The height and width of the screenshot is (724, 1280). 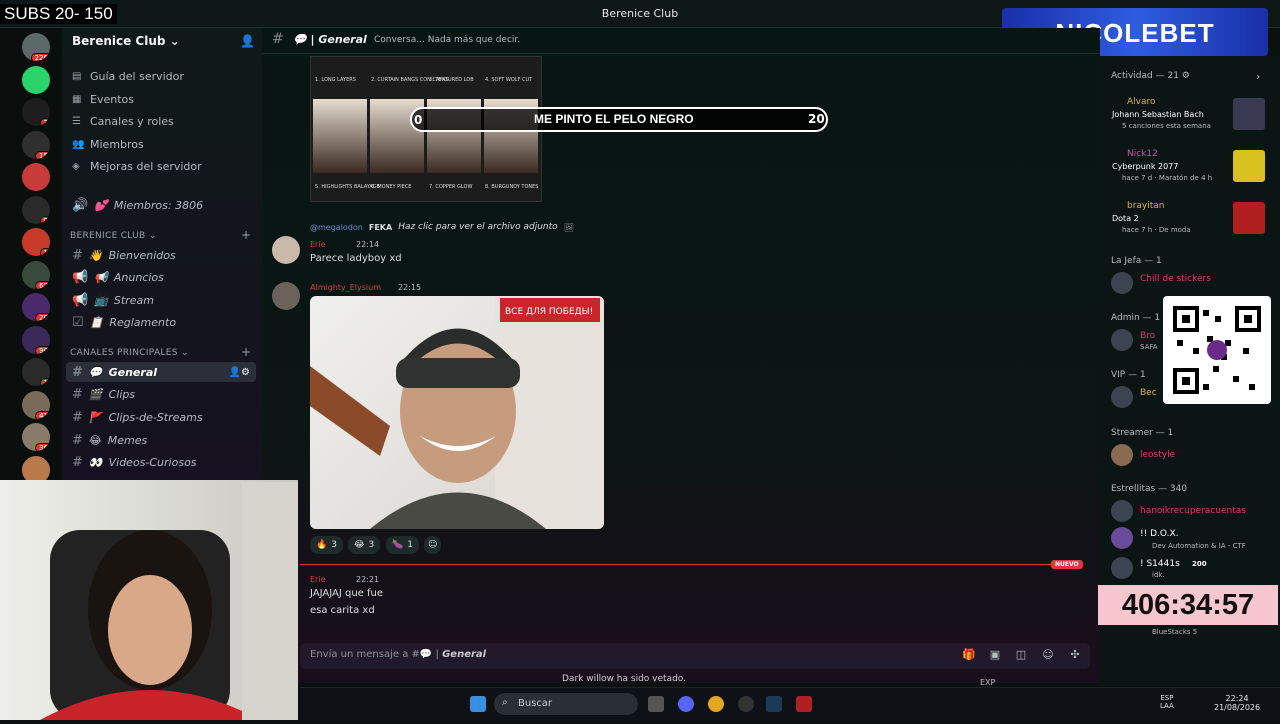 I want to click on gif-icon: ▣, so click(x=995, y=655).